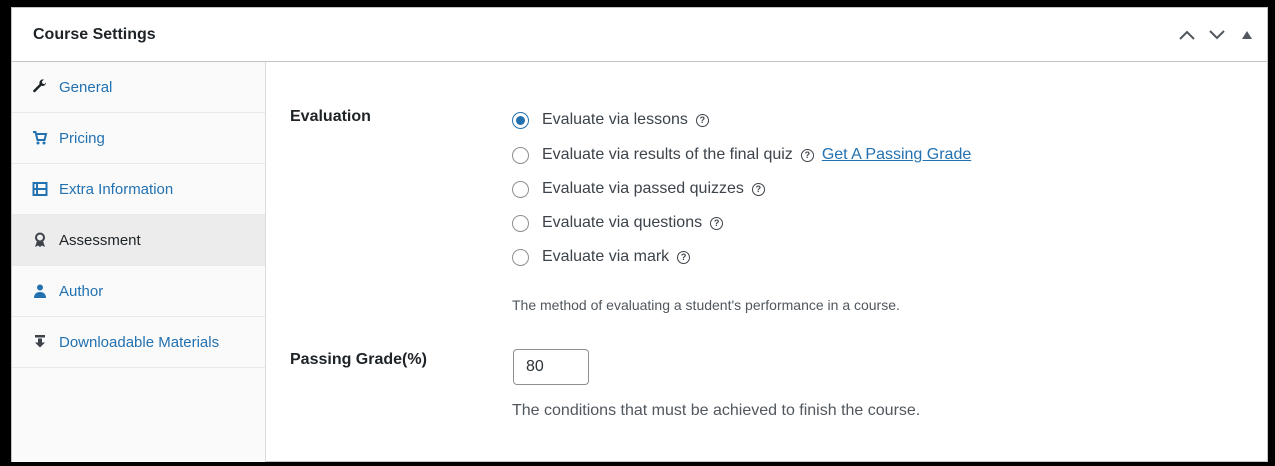 The image size is (1275, 466). What do you see at coordinates (40, 291) in the screenshot?
I see `user-icon` at bounding box center [40, 291].